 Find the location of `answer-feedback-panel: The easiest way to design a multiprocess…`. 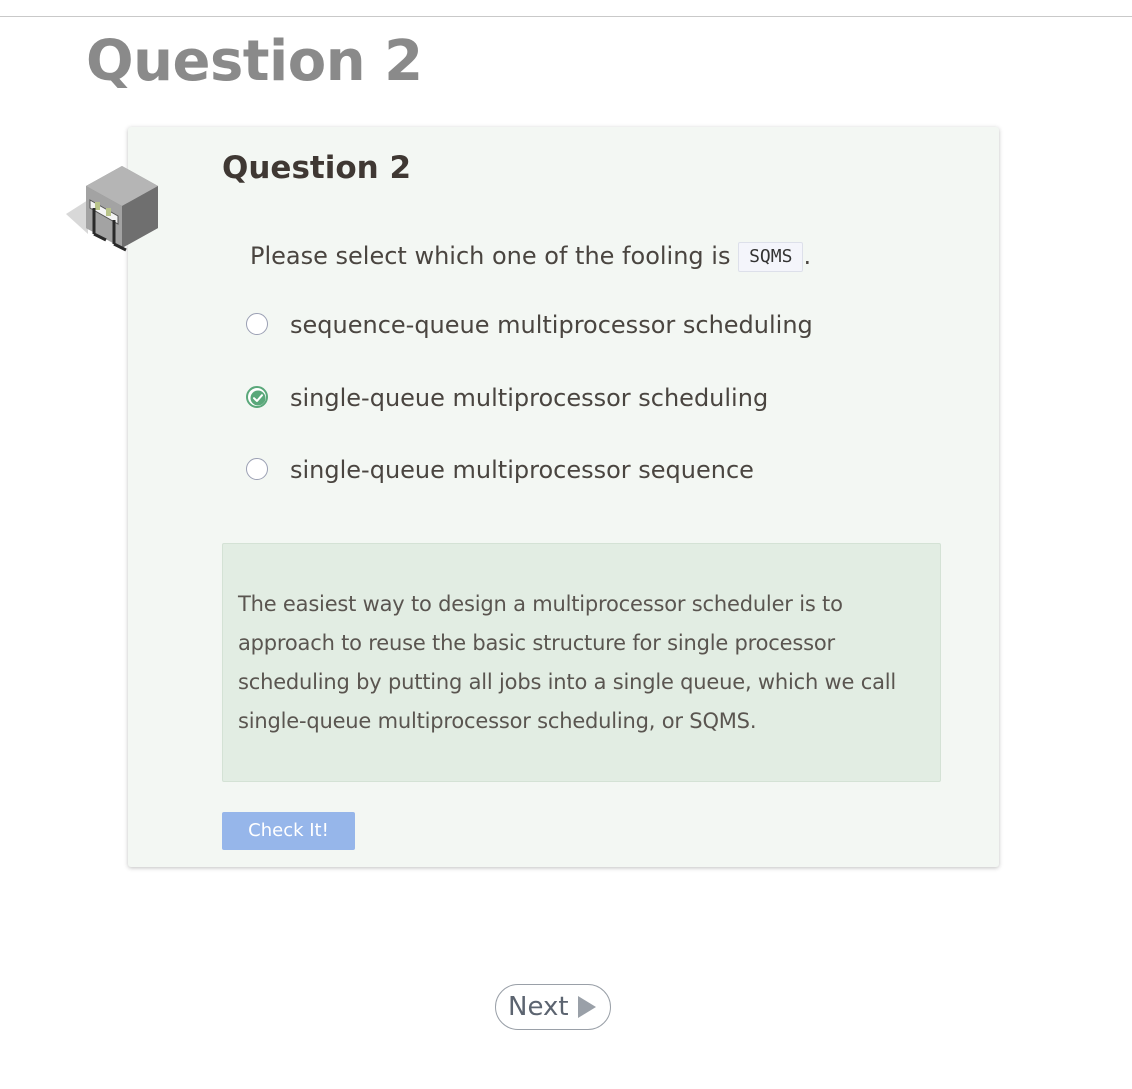

answer-feedback-panel: The easiest way to design a multiprocess… is located at coordinates (581, 662).